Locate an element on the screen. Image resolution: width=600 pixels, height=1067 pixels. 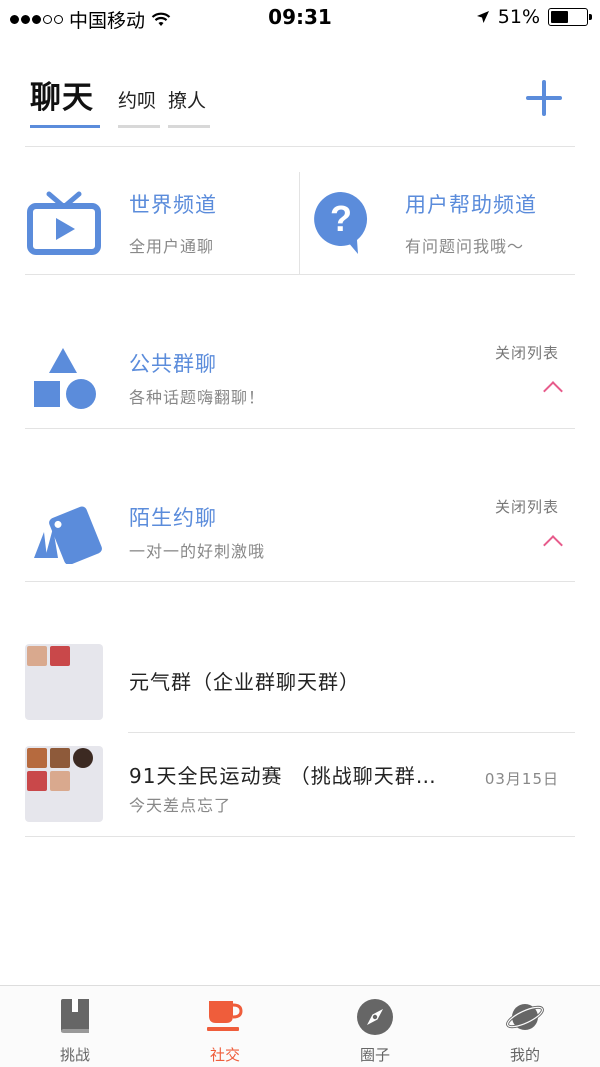
tabbar-challenge: 挑战 is located at coordinates (75, 1026).